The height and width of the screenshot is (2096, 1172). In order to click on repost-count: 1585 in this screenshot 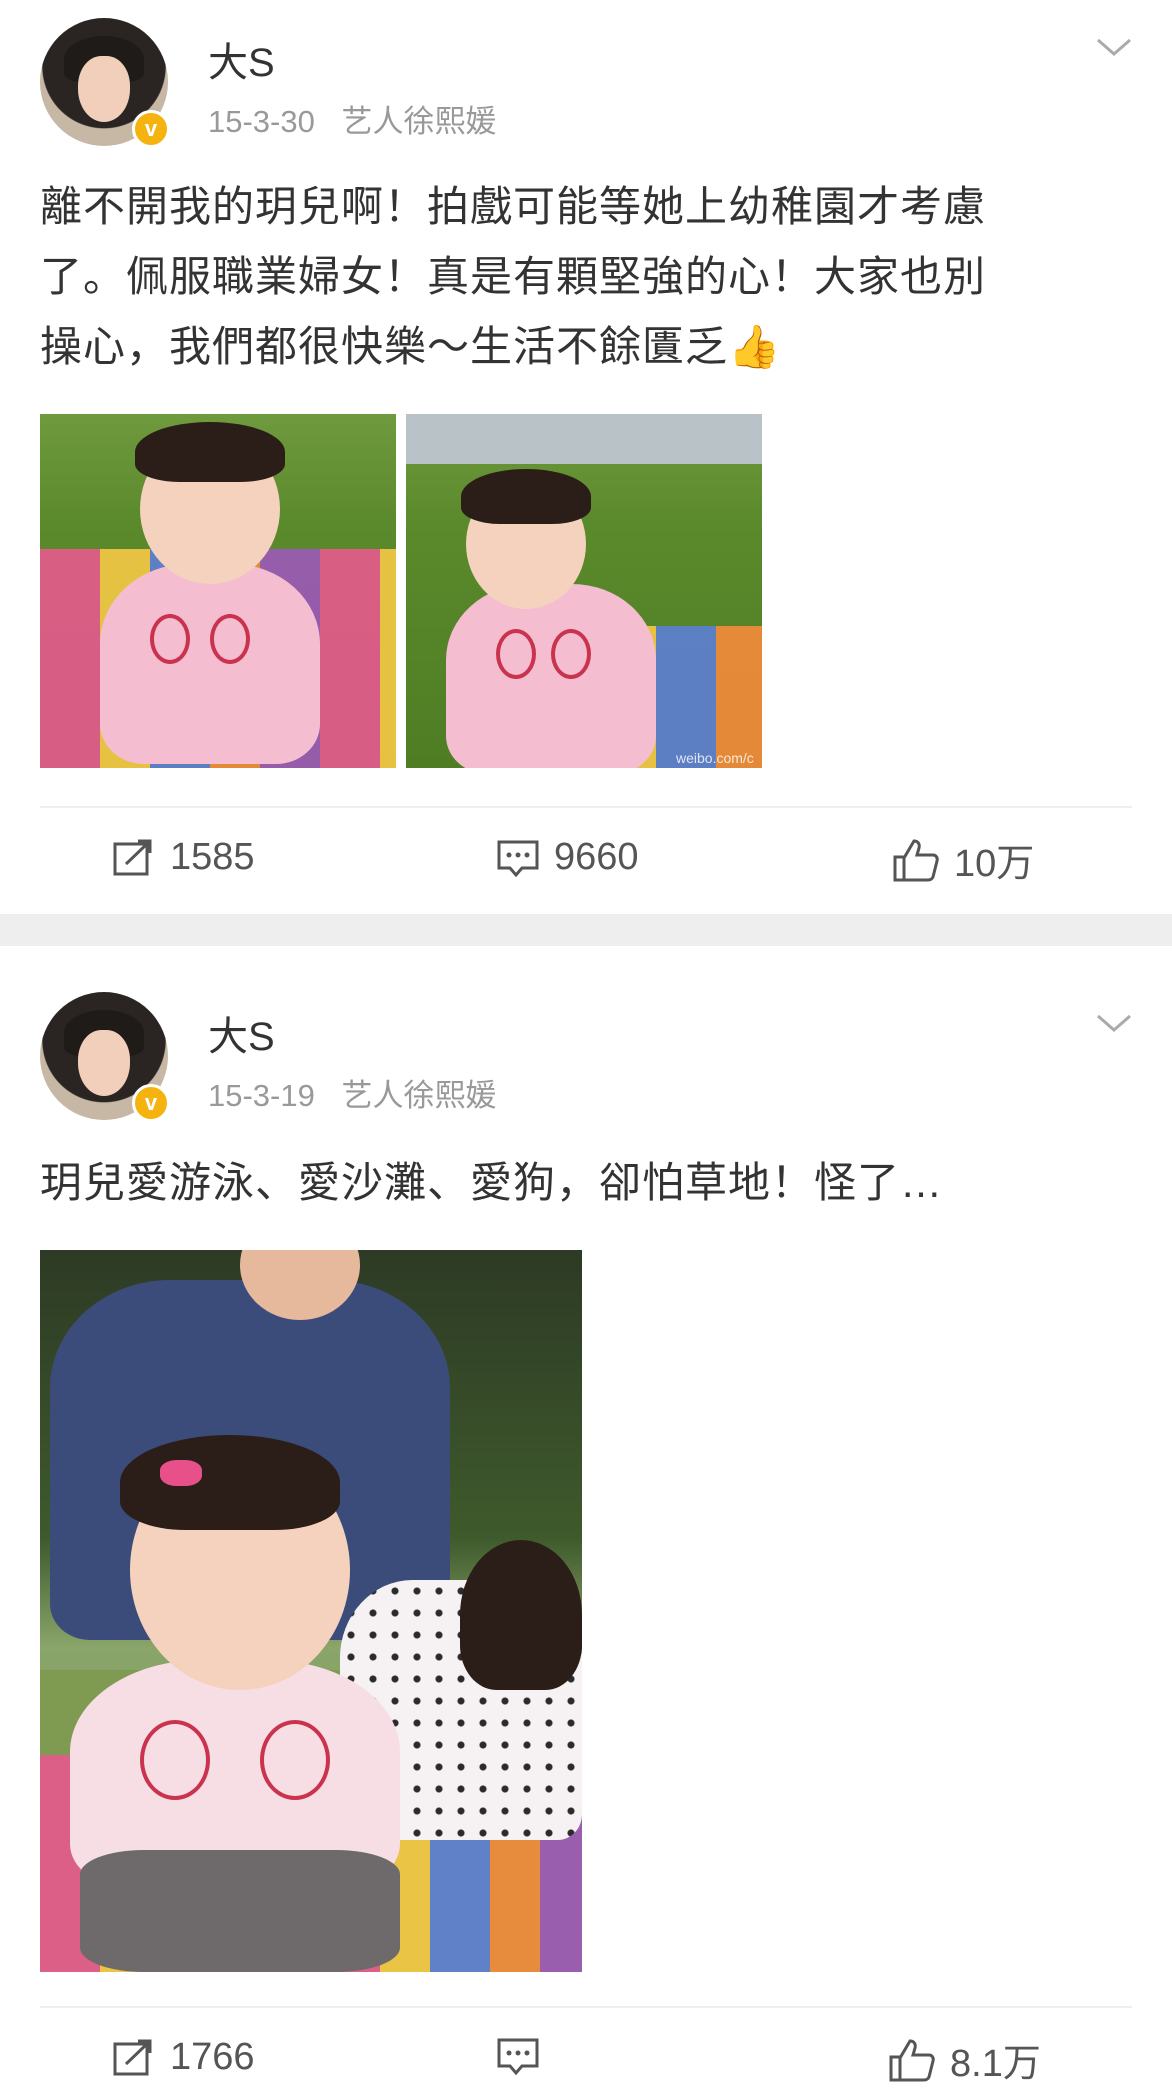, I will do `click(212, 857)`.